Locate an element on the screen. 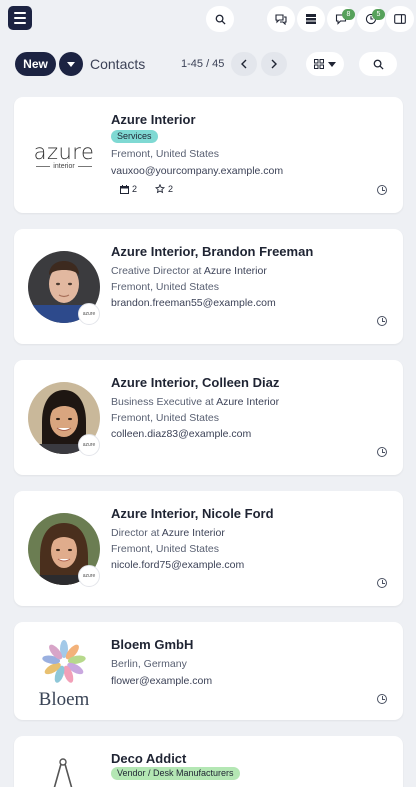 Image resolution: width=416 pixels, height=787 pixels. category-tag: Vendor / Desk Manufacturers is located at coordinates (175, 773).